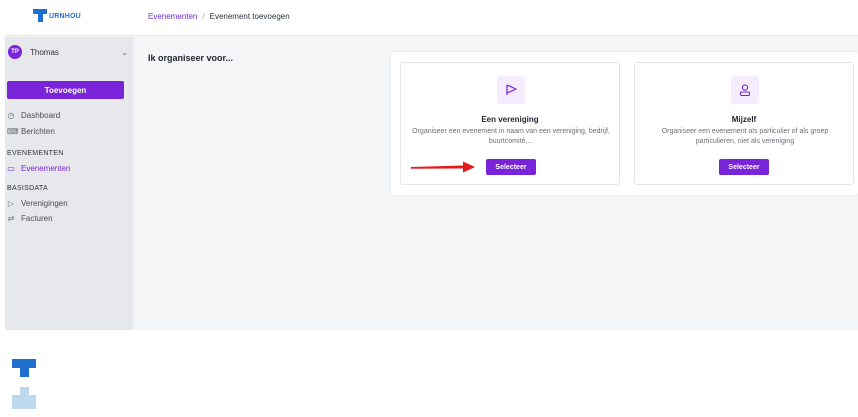  Describe the element at coordinates (249, 16) in the screenshot. I see `breadcrumb-current: Evenement toevoegen` at that location.